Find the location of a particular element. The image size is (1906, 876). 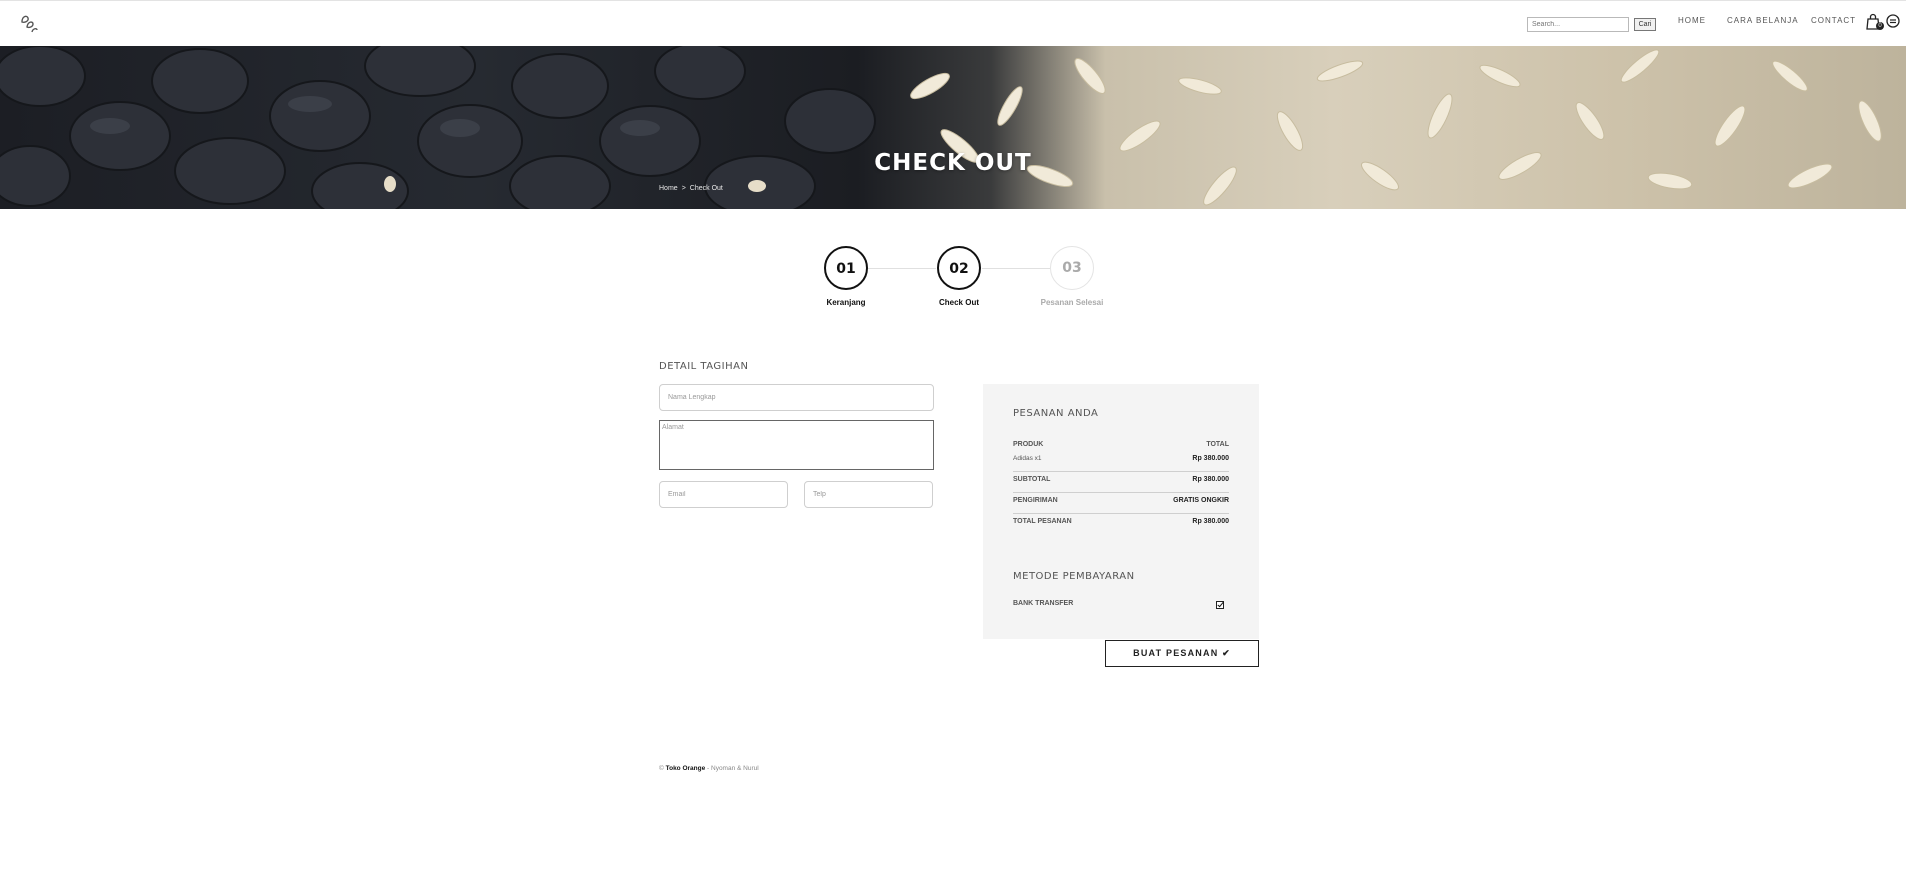

breadcrumb-home: Home is located at coordinates (668, 188).